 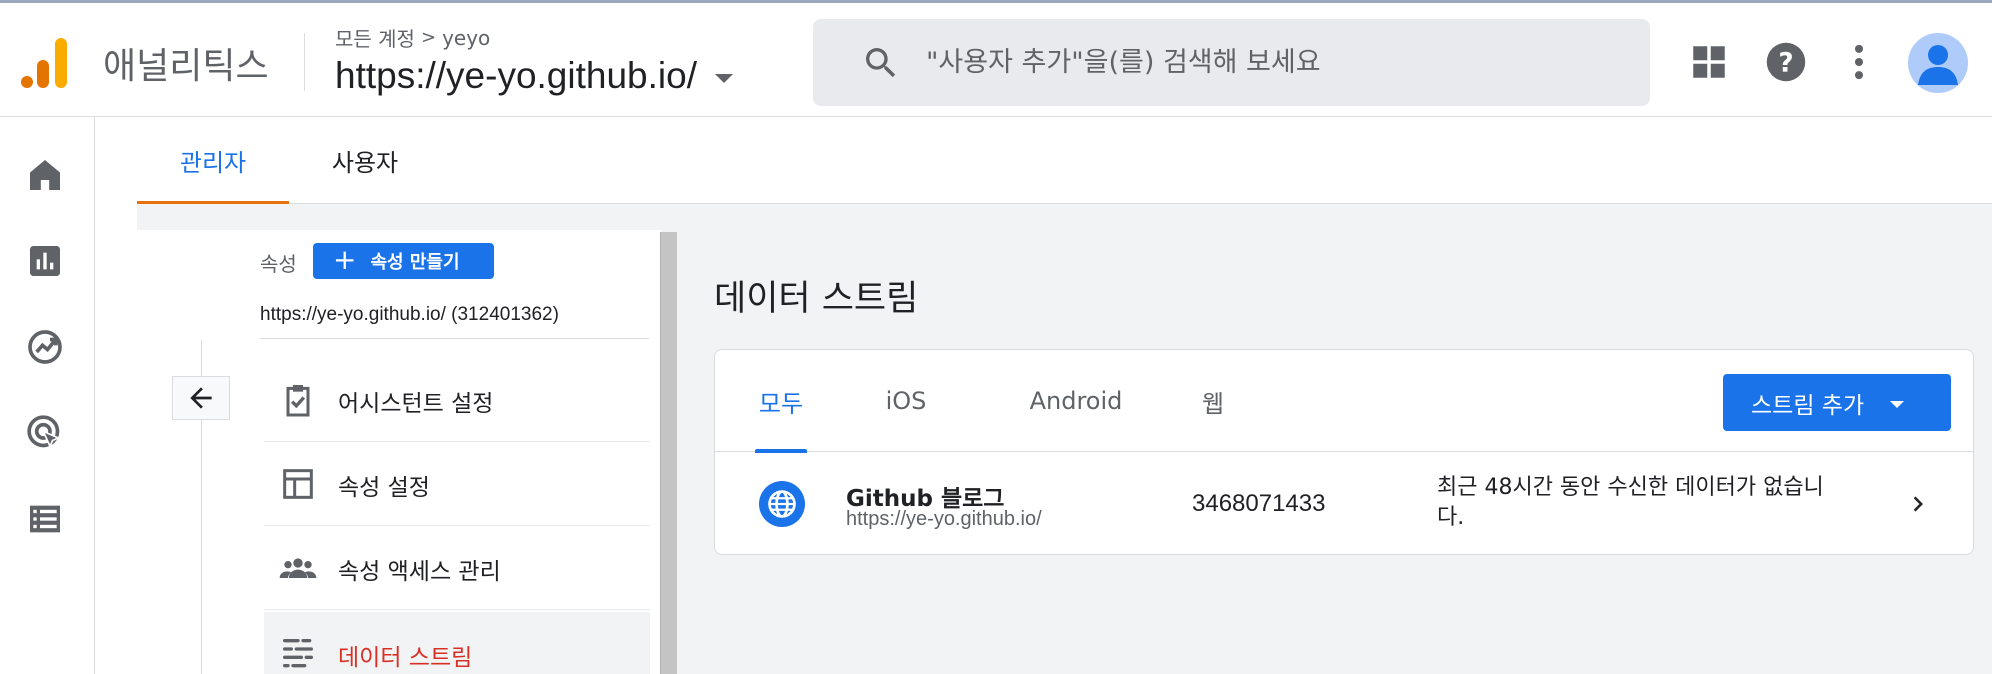 What do you see at coordinates (278, 264) in the screenshot?
I see `property-label: 속성` at bounding box center [278, 264].